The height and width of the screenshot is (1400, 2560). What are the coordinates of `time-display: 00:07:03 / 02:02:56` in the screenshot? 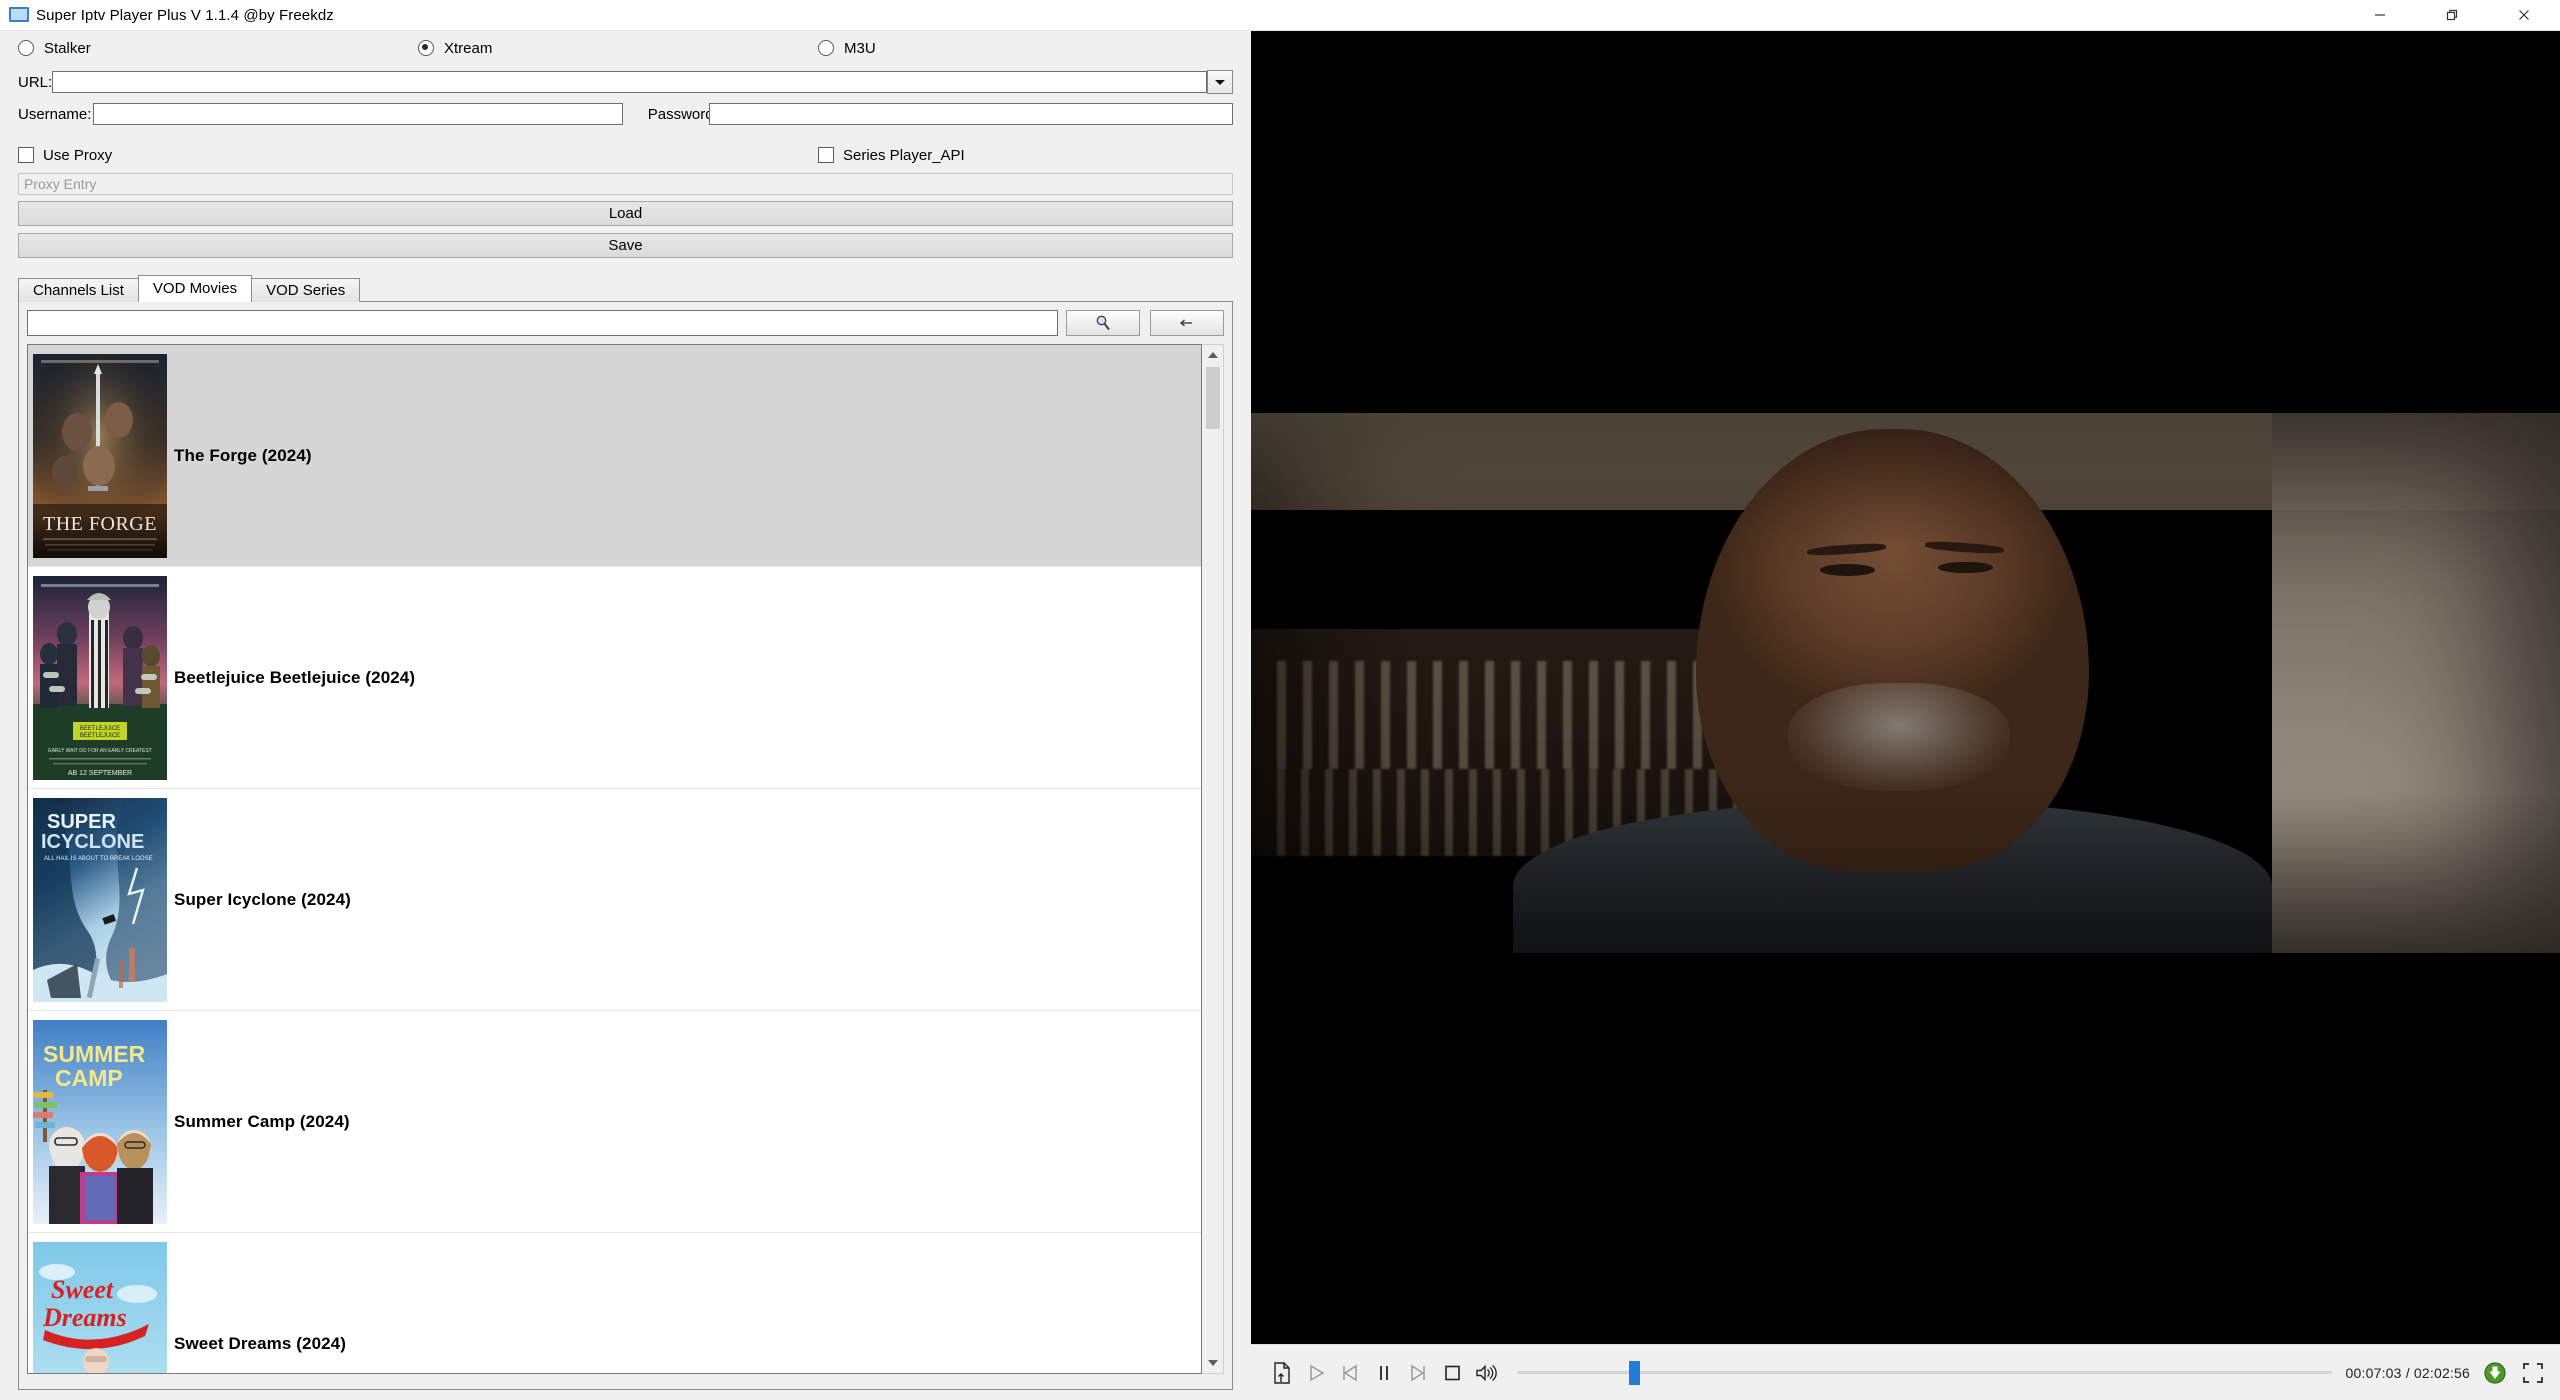 It's located at (2407, 1372).